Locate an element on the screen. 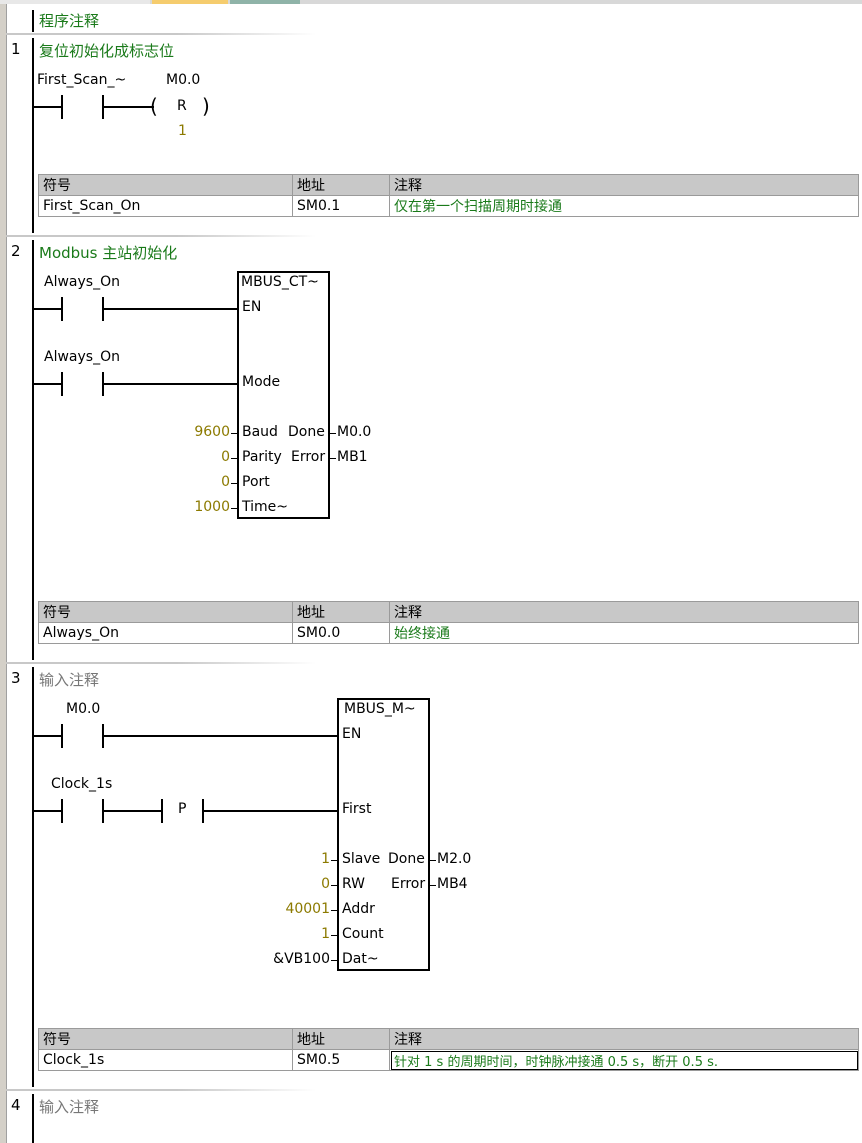 This screenshot has width=862, height=1143. network-number: 3 is located at coordinates (16, 678).